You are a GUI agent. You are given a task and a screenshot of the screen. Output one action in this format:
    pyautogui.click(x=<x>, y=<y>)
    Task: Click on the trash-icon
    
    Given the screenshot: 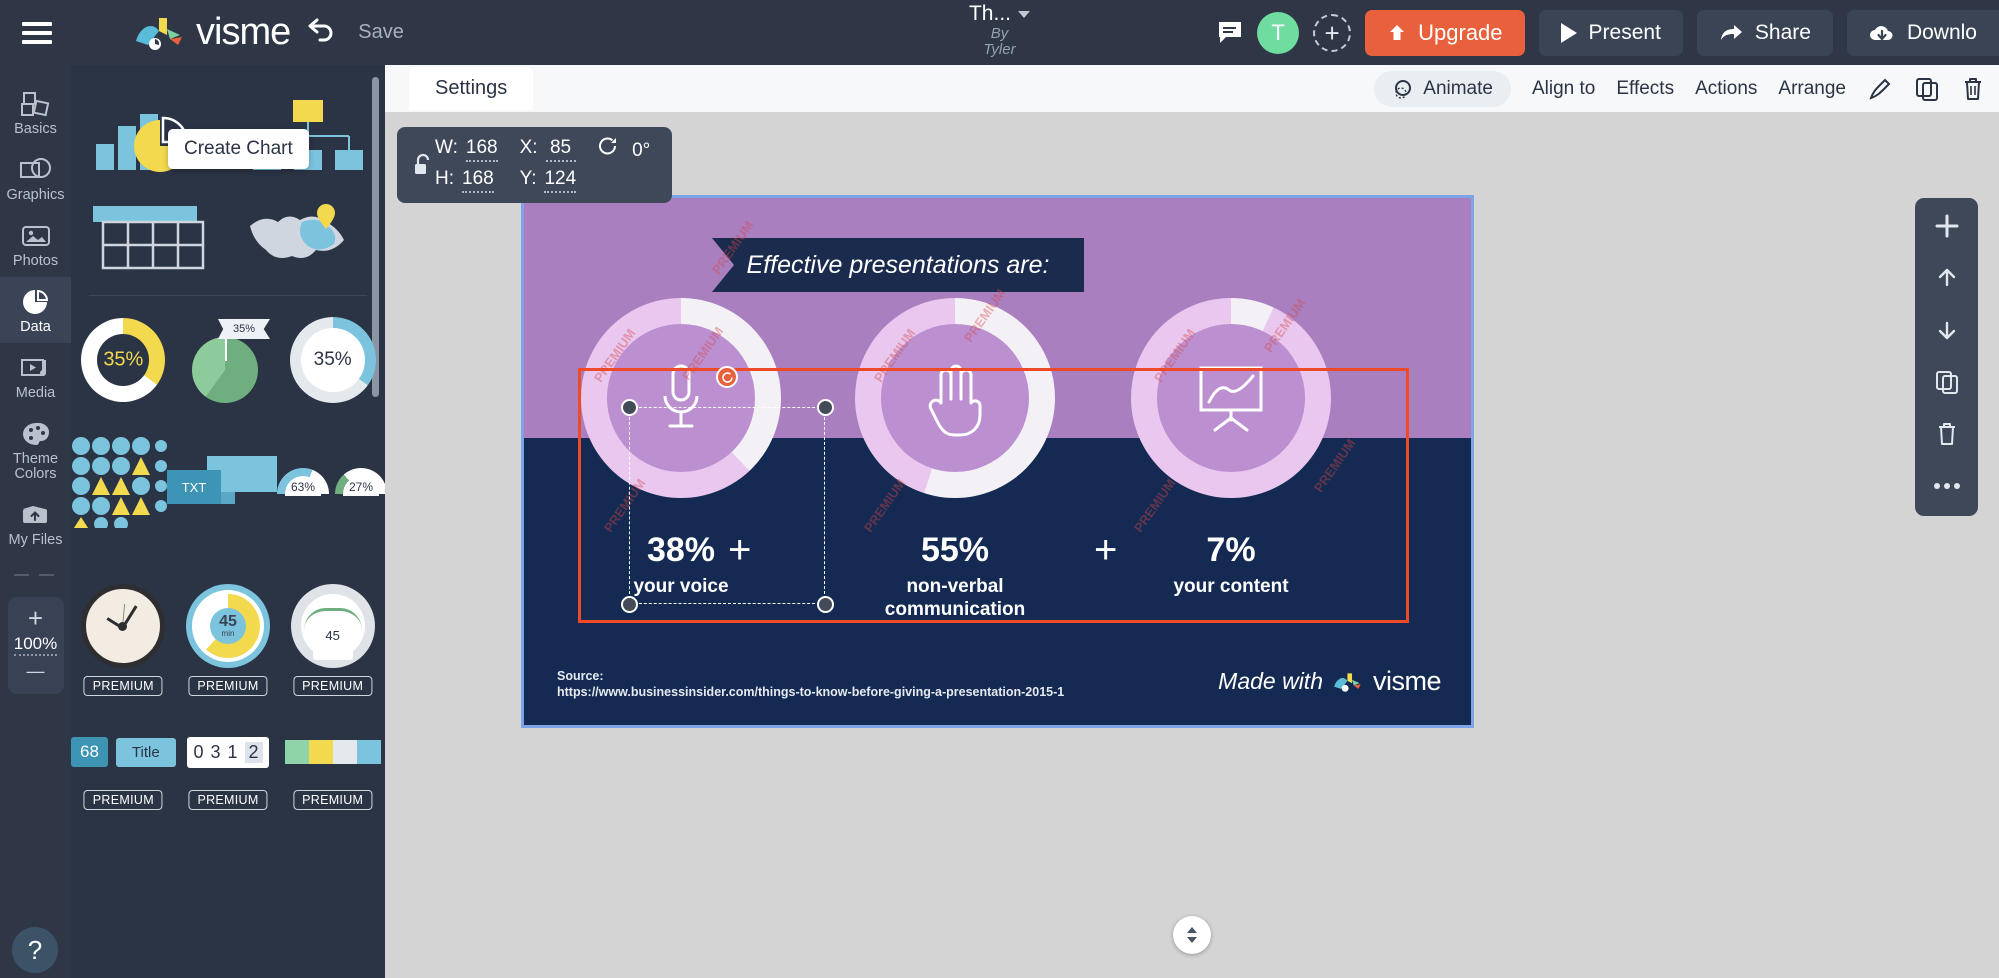 What is the action you would take?
    pyautogui.click(x=1973, y=89)
    